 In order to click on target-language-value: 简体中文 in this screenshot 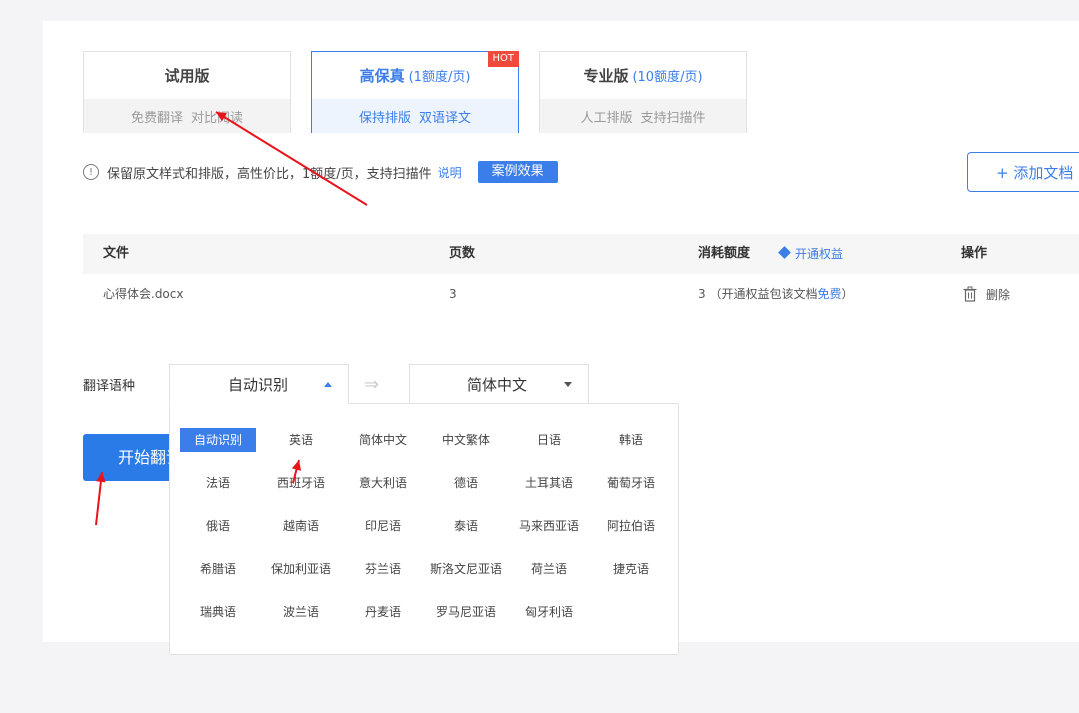, I will do `click(497, 384)`.